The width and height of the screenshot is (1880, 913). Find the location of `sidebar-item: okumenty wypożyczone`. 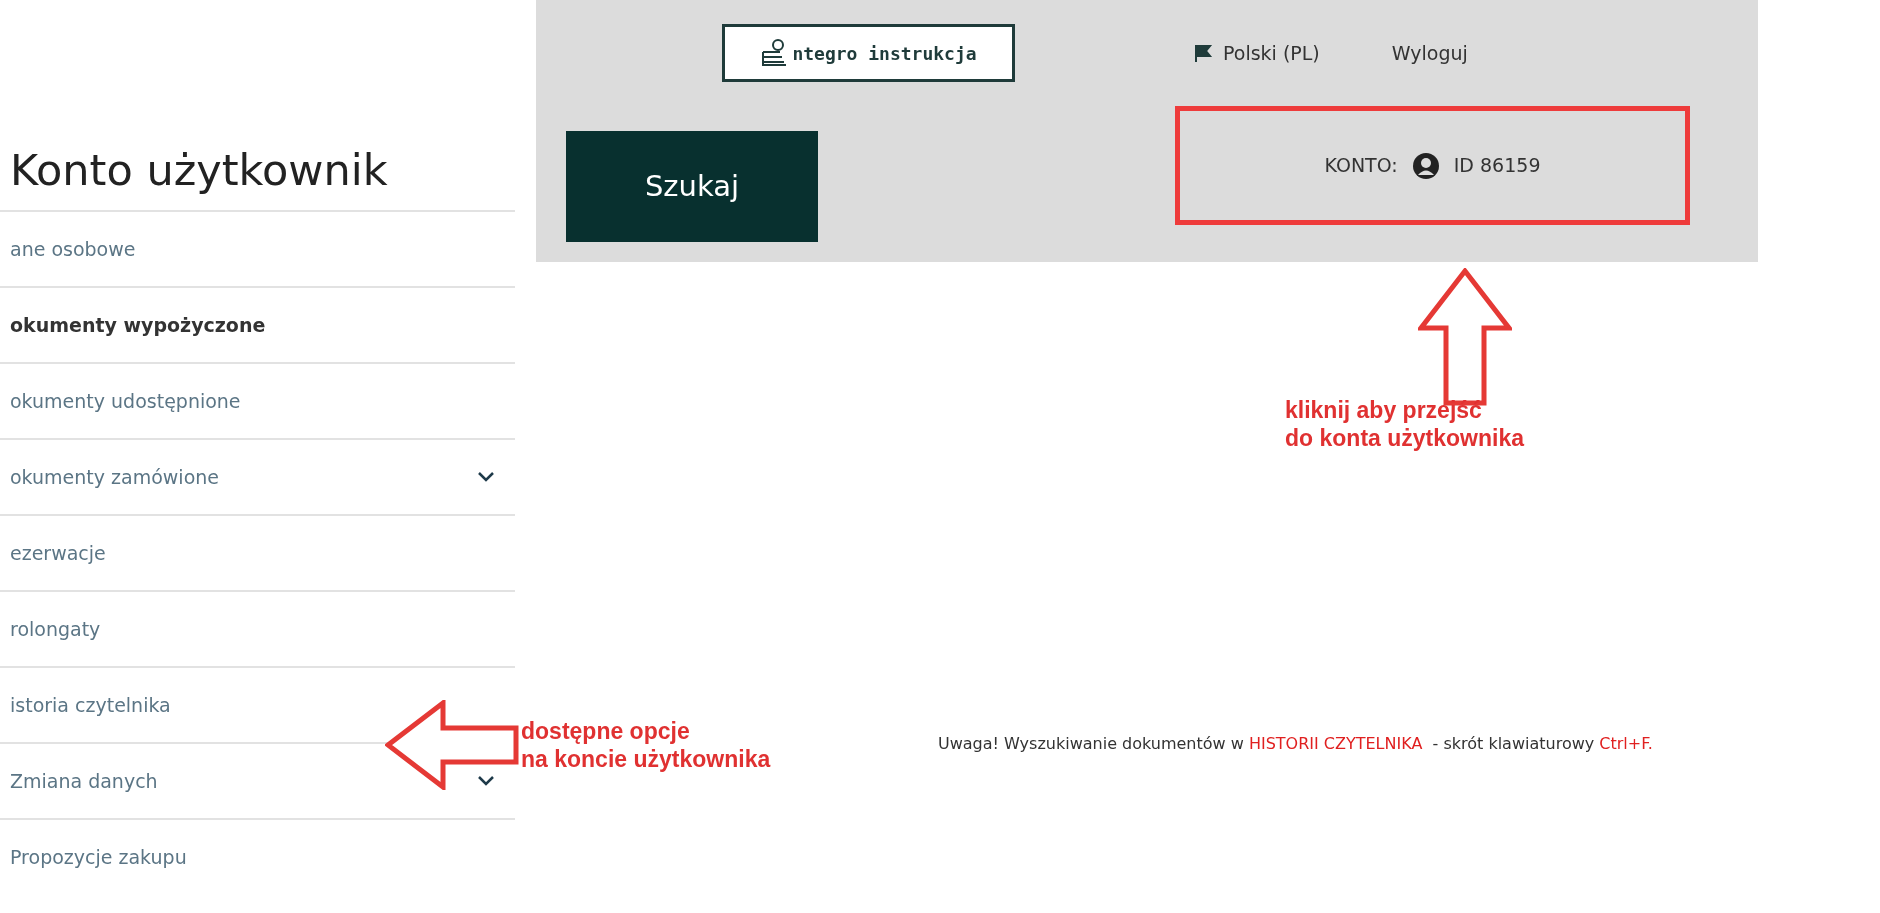

sidebar-item: okumenty wypożyczone is located at coordinates (257, 324).